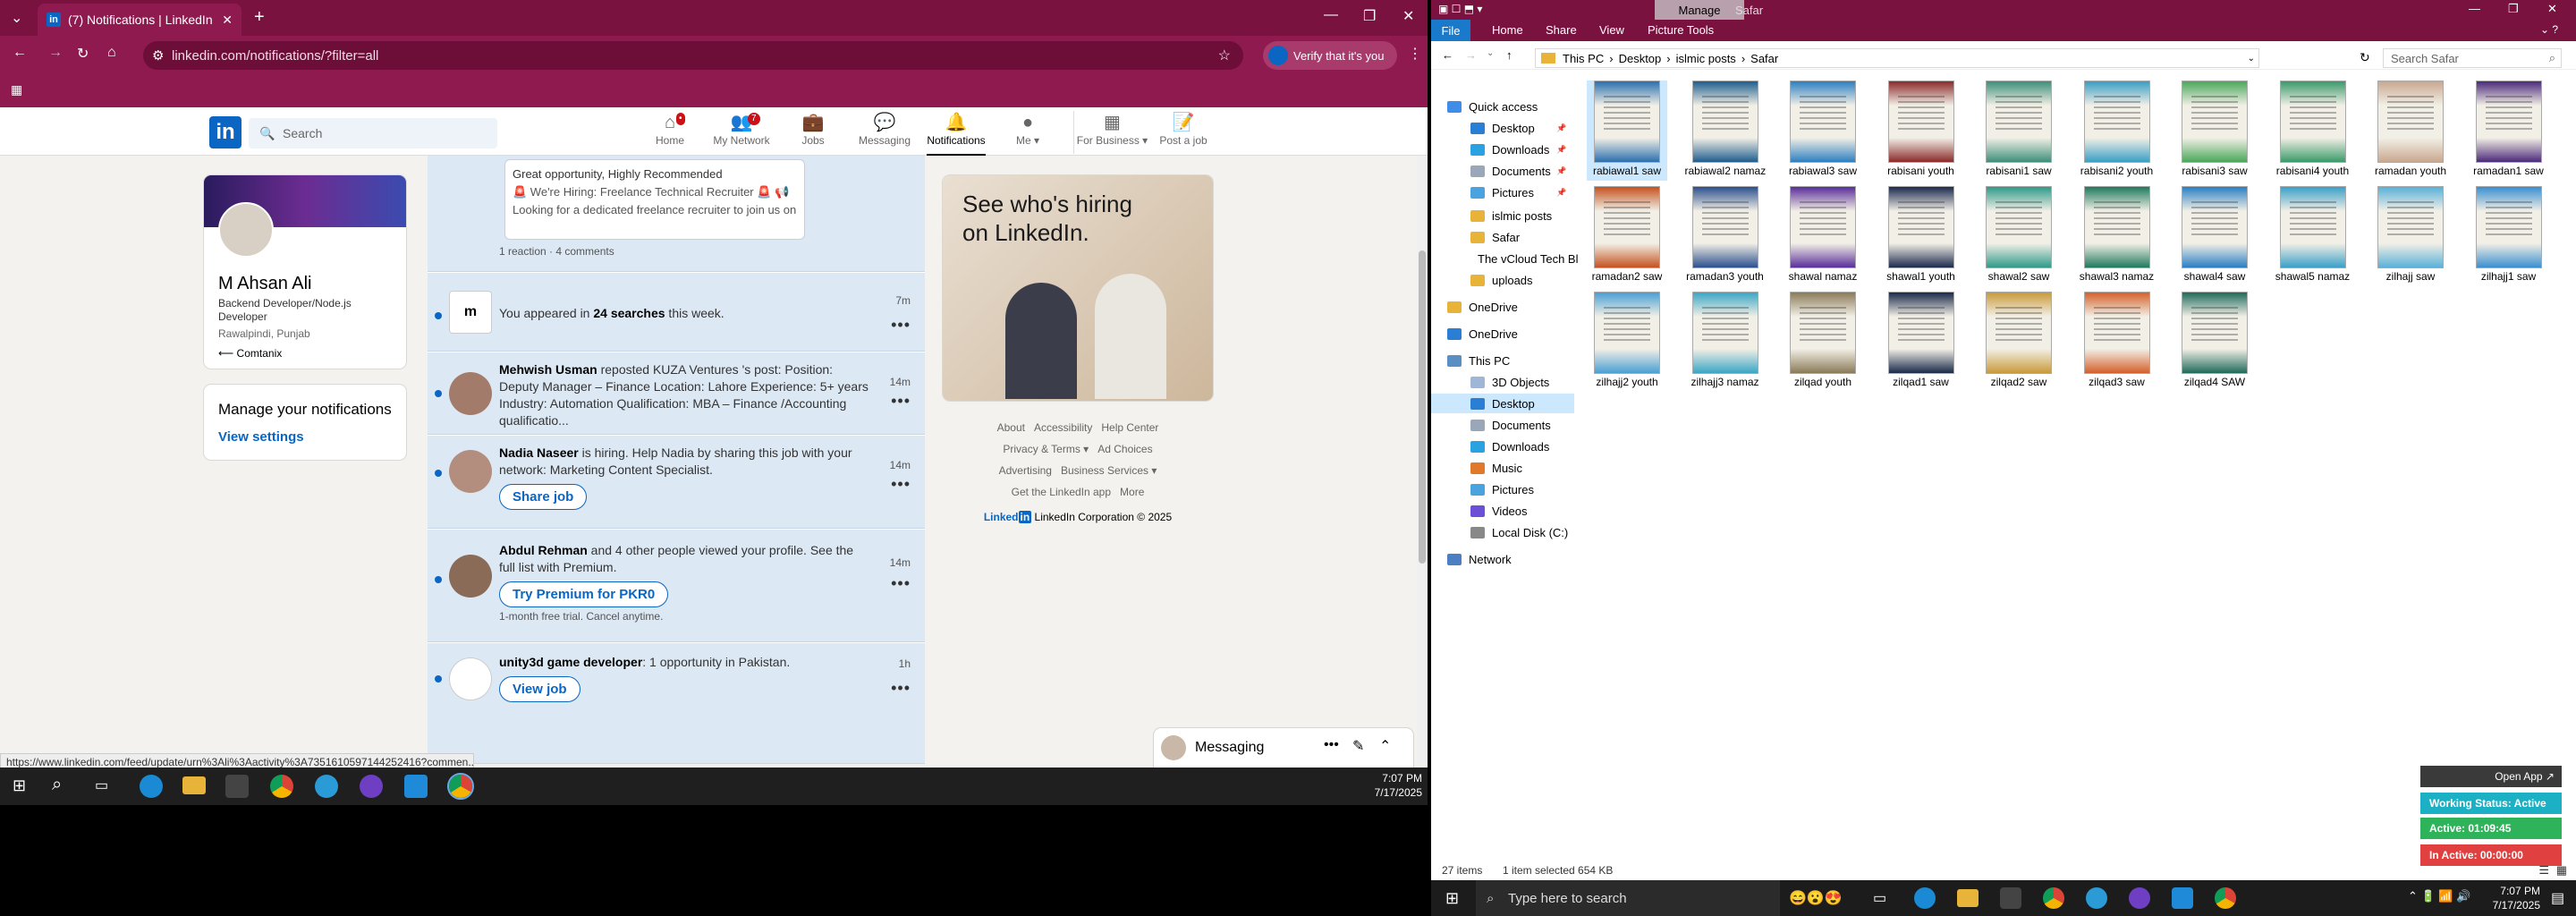 This screenshot has height=916, width=2576. What do you see at coordinates (2214, 236) in the screenshot?
I see `file-thumbnail: shawal4 saw` at bounding box center [2214, 236].